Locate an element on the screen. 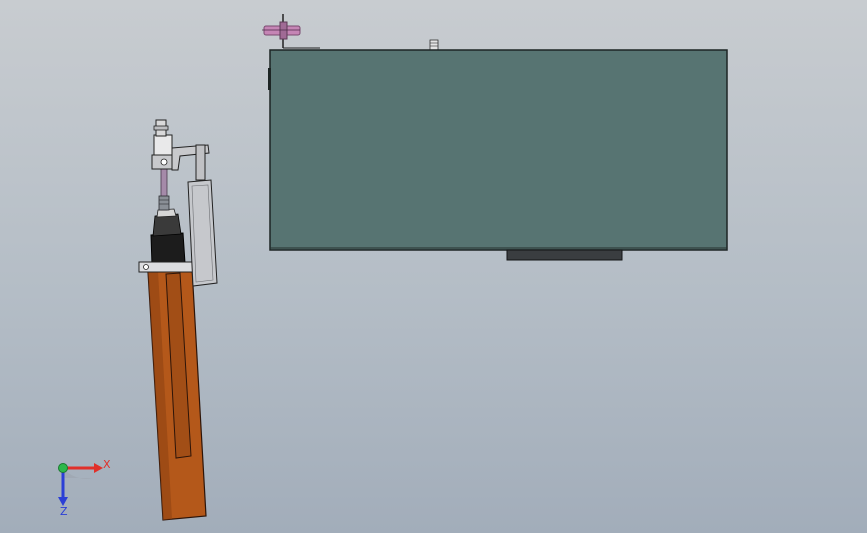 The width and height of the screenshot is (867, 533). clamp-bracket is located at coordinates (167, 267).